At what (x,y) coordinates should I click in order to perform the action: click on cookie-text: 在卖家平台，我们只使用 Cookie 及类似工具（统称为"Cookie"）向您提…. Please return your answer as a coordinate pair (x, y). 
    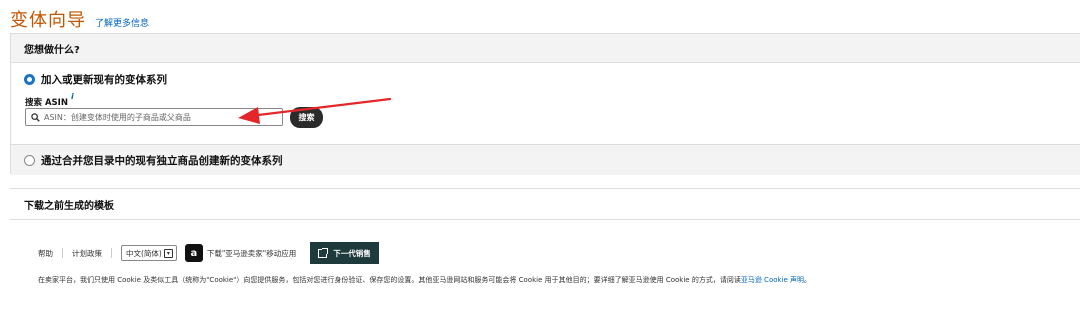
    Looking at the image, I should click on (389, 280).